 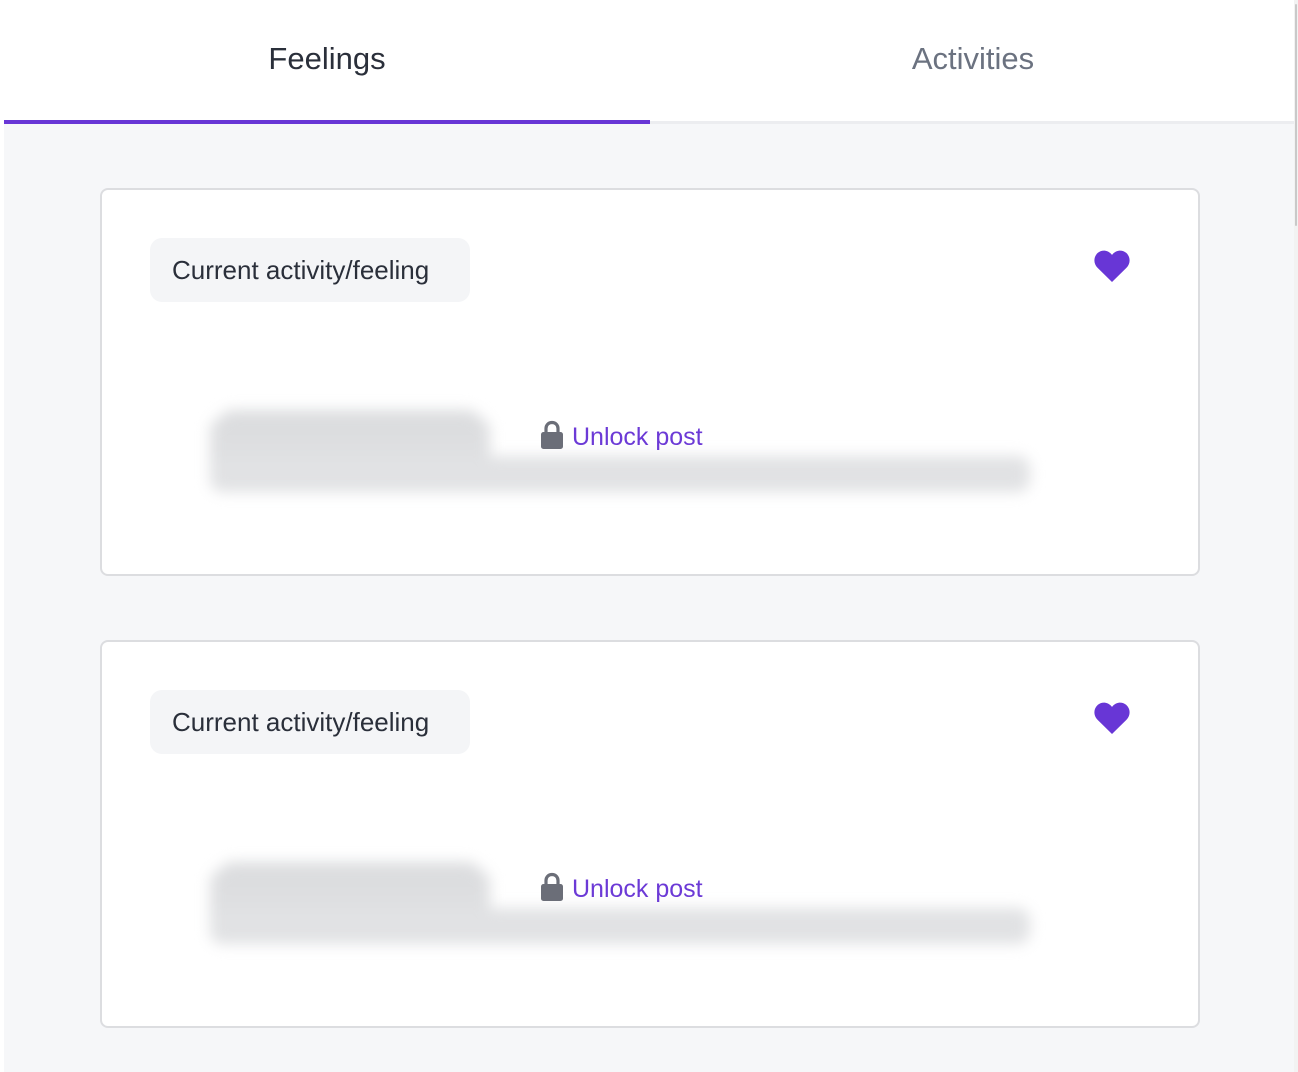 What do you see at coordinates (2, 536) in the screenshot?
I see `left-edge` at bounding box center [2, 536].